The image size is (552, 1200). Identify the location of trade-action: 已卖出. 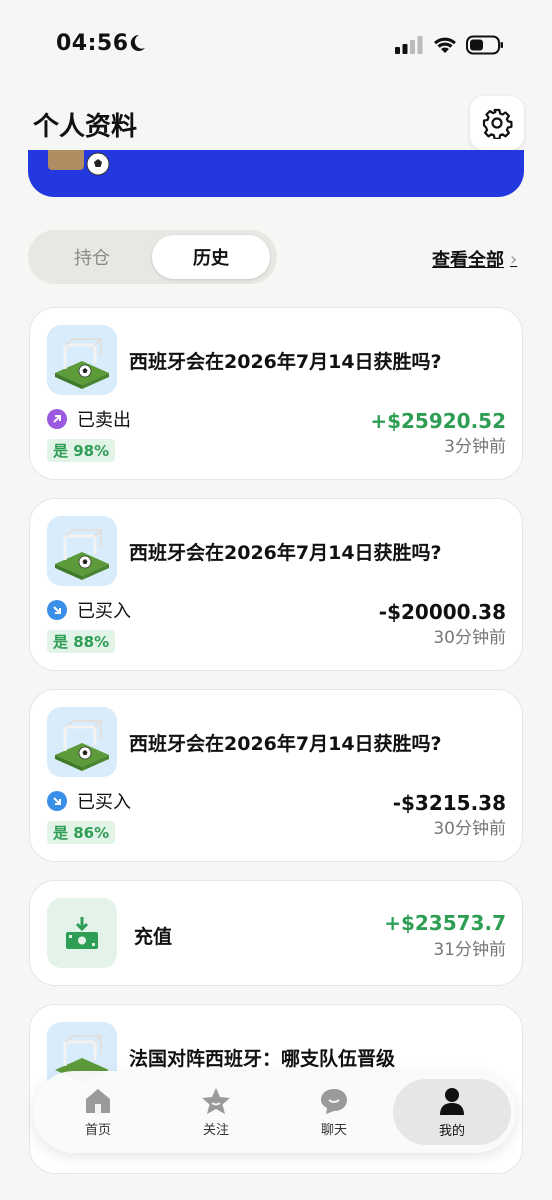
(89, 419).